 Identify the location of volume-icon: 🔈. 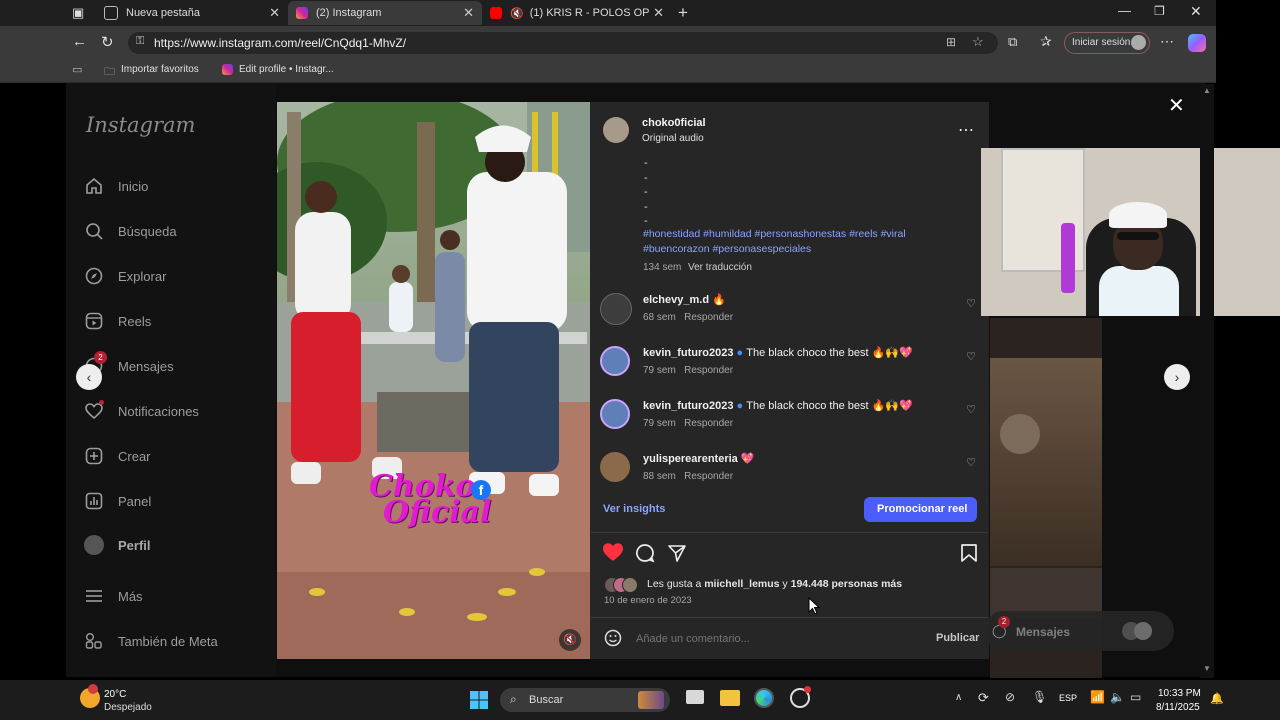
(1117, 697).